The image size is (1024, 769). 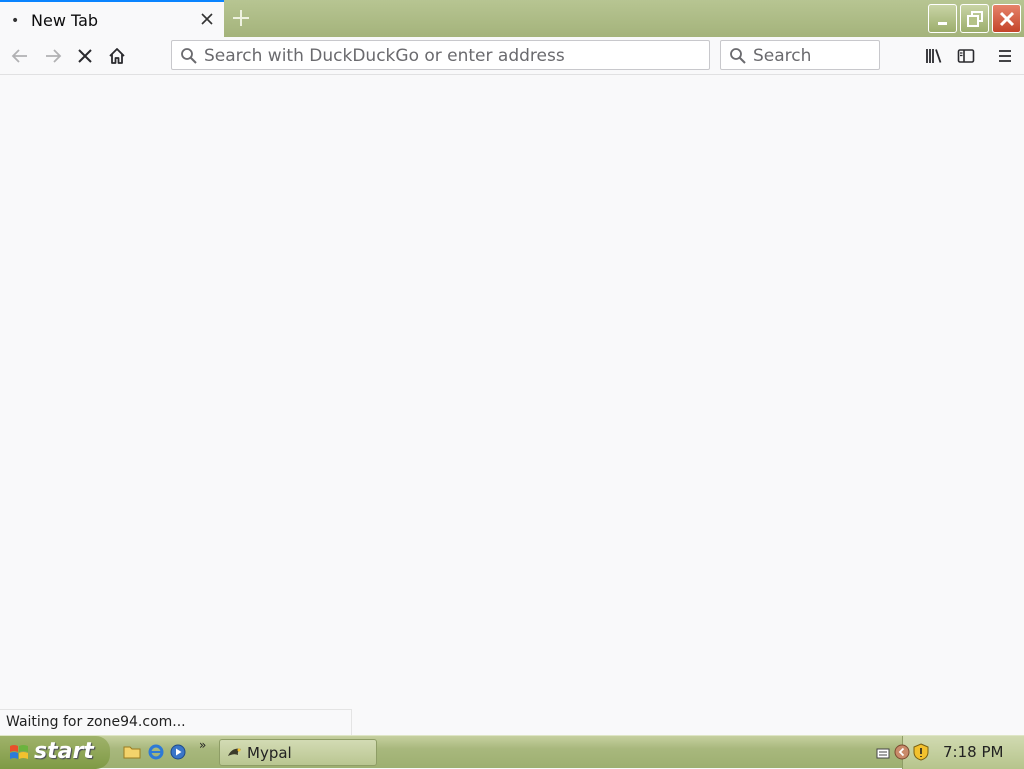 What do you see at coordinates (902, 754) in the screenshot?
I see `tray-collapse-icon` at bounding box center [902, 754].